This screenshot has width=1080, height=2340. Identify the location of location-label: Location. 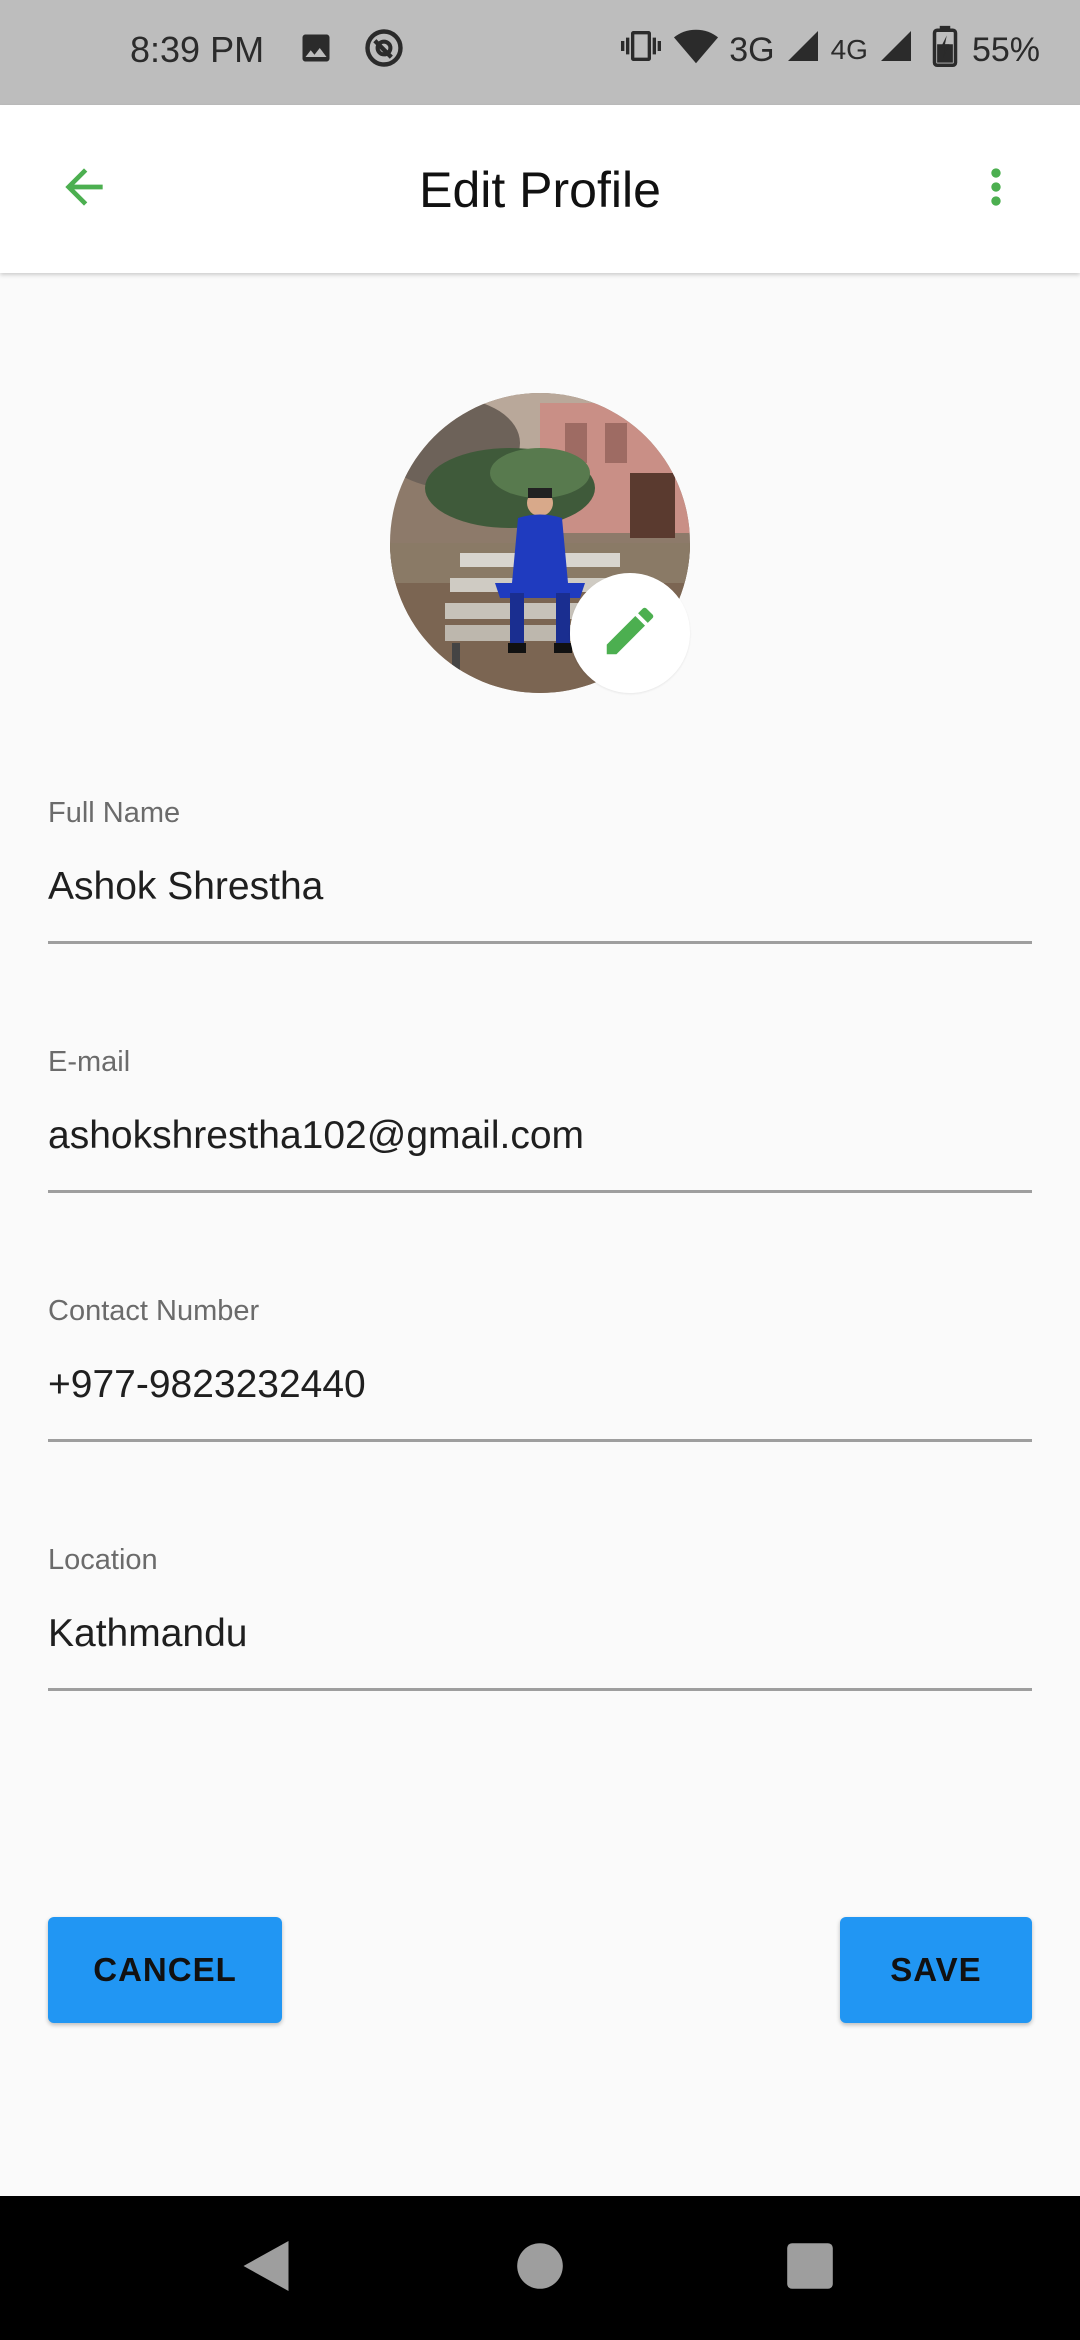
(103, 1560).